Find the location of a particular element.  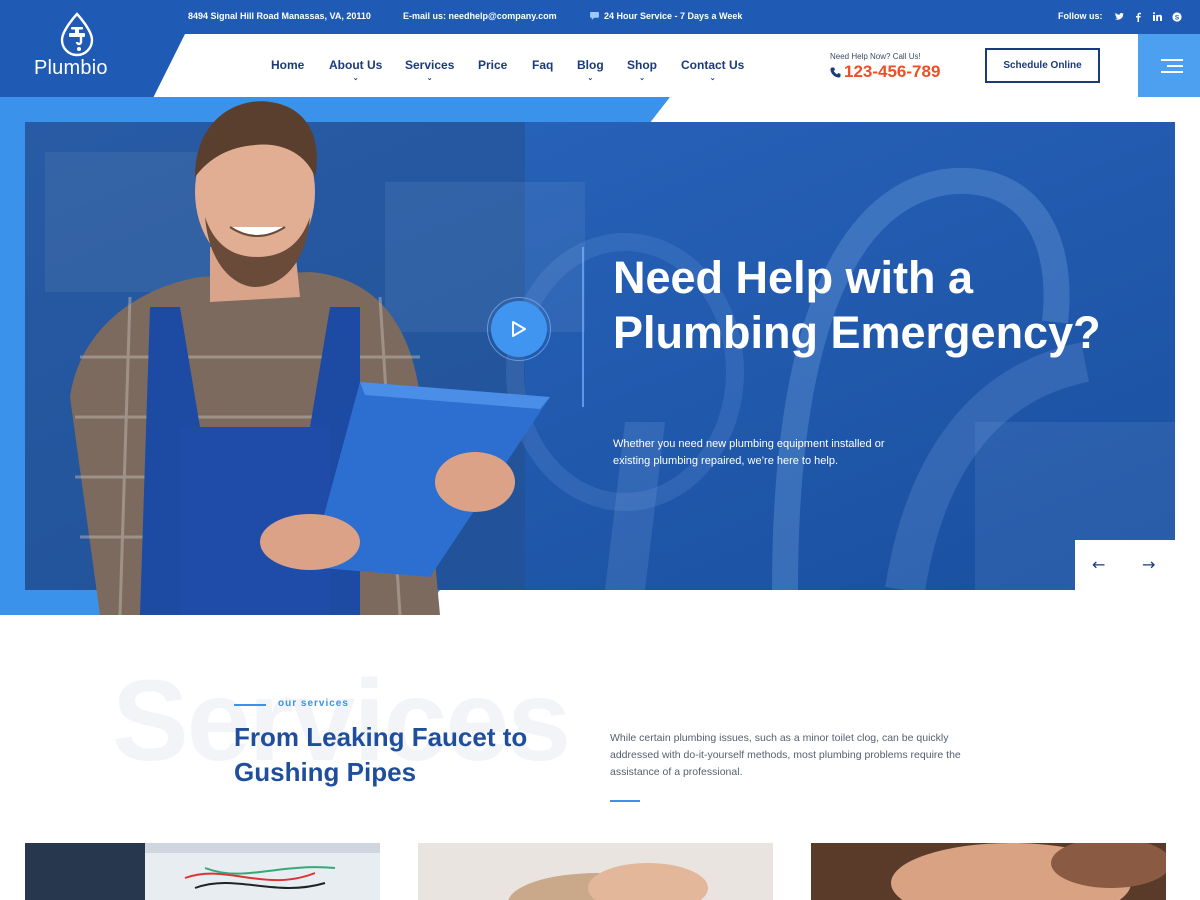

nav-contact-us-label: Contact Us is located at coordinates (713, 65).